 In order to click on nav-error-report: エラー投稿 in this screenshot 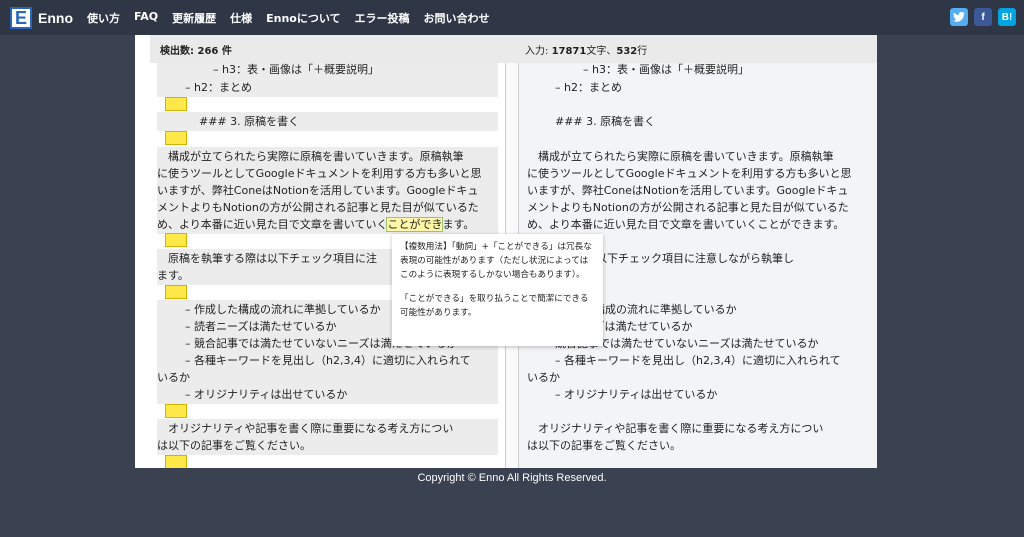, I will do `click(382, 18)`.